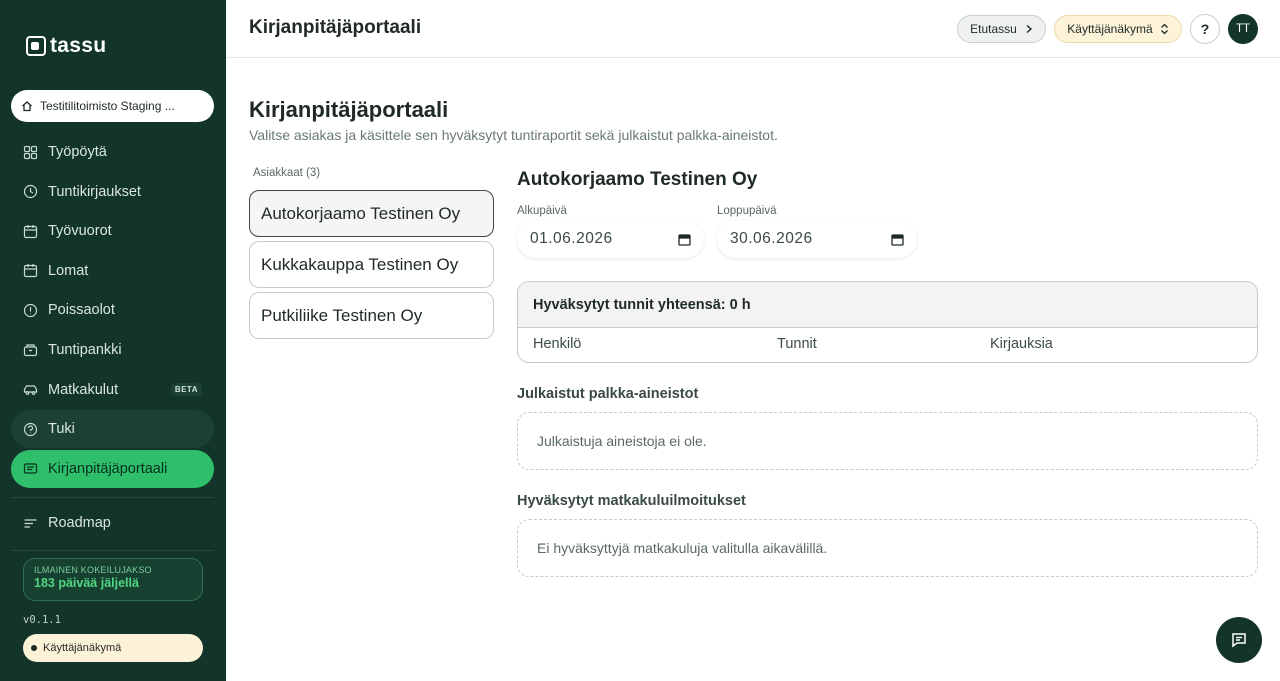 This screenshot has height=681, width=1280. I want to click on start-date-input: 01.06.2026, so click(610, 239).